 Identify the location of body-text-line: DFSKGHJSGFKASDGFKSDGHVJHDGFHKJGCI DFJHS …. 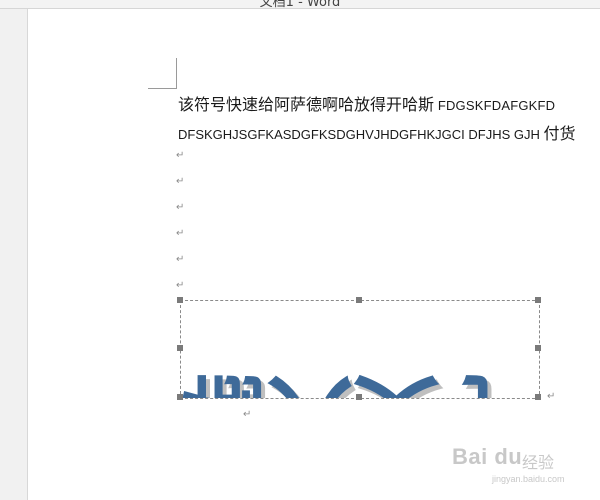
(377, 132).